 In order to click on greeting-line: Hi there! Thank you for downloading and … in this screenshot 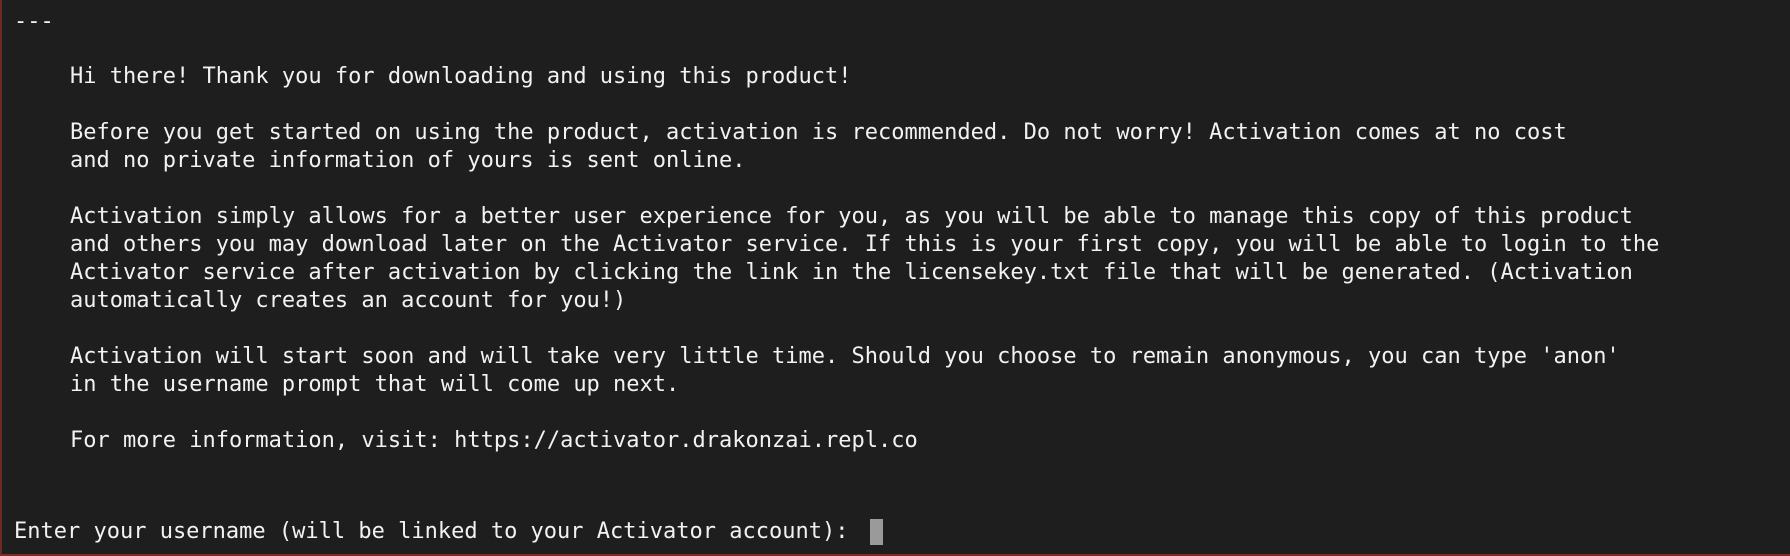, I will do `click(461, 76)`.